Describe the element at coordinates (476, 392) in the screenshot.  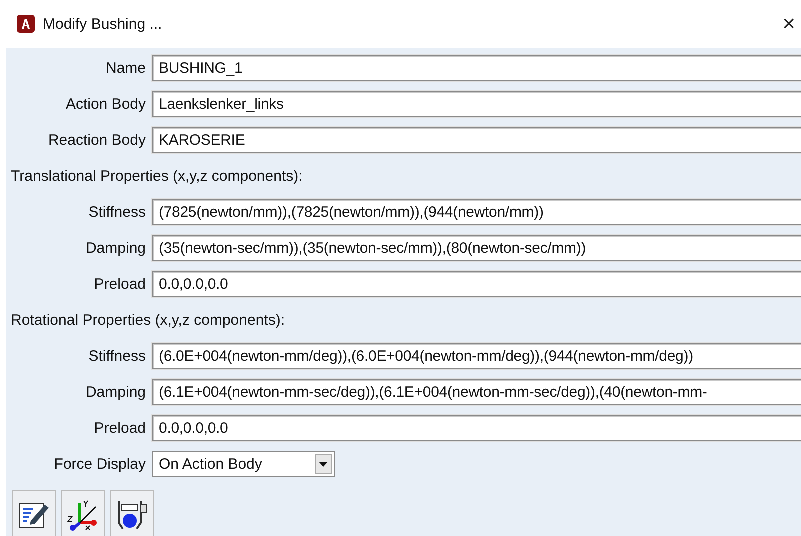
I see `text-field: (6.1E+004(newton-mm-sec/deg)),(6.1E+004(newton-mm-sec/deg)),(40(newton-mm-` at that location.